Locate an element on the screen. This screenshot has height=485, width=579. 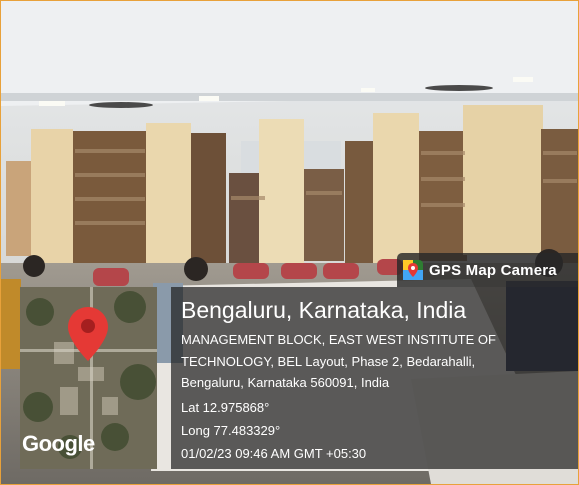
location-pin-icon is located at coordinates (88, 334).